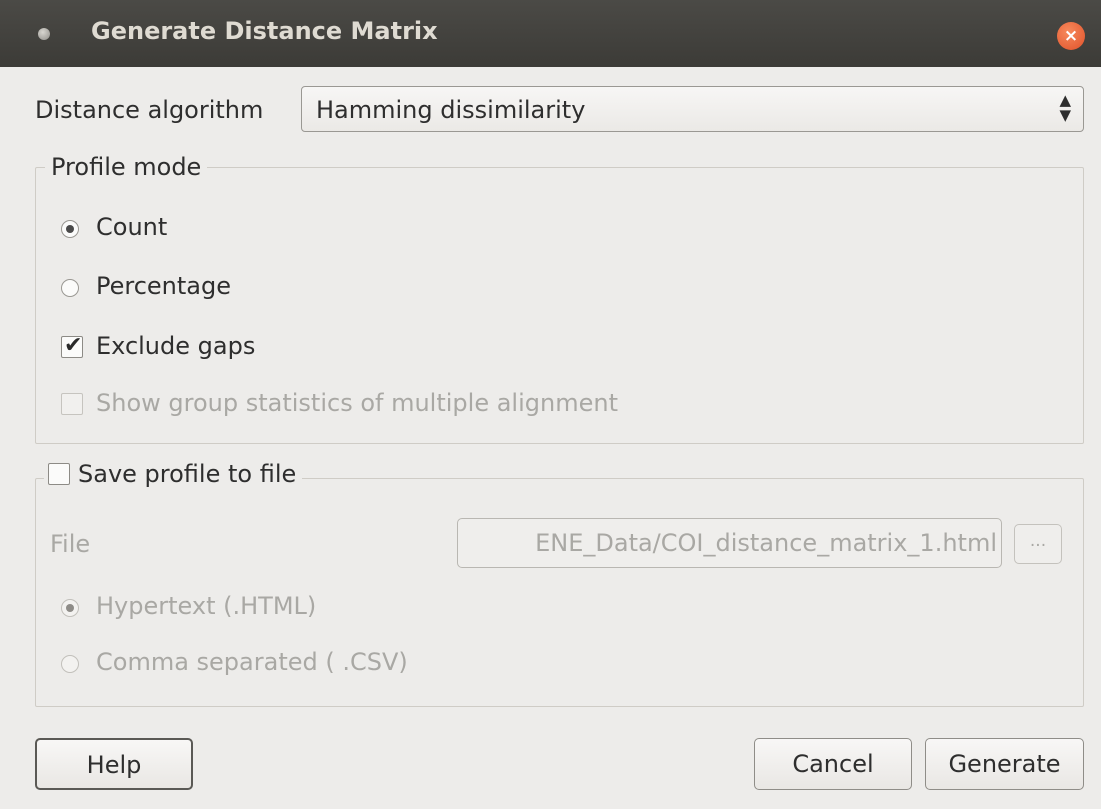  What do you see at coordinates (264, 31) in the screenshot?
I see `window-title: Generate Distance Matrix` at bounding box center [264, 31].